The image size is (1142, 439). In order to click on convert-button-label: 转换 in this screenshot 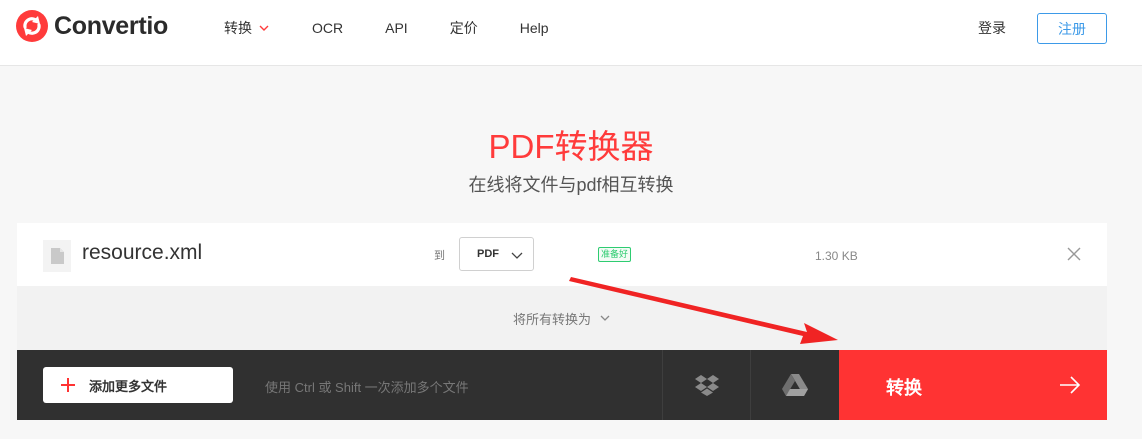, I will do `click(904, 388)`.